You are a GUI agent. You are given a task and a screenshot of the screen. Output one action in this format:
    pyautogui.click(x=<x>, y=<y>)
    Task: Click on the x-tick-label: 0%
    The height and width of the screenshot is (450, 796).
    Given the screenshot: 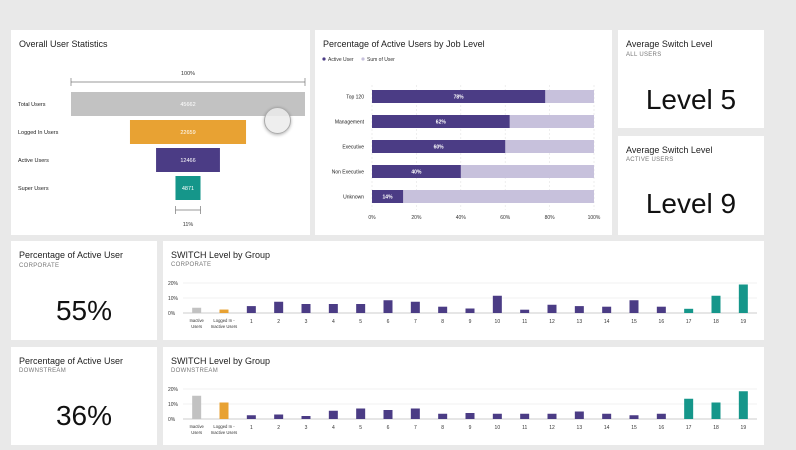 What is the action you would take?
    pyautogui.click(x=372, y=218)
    